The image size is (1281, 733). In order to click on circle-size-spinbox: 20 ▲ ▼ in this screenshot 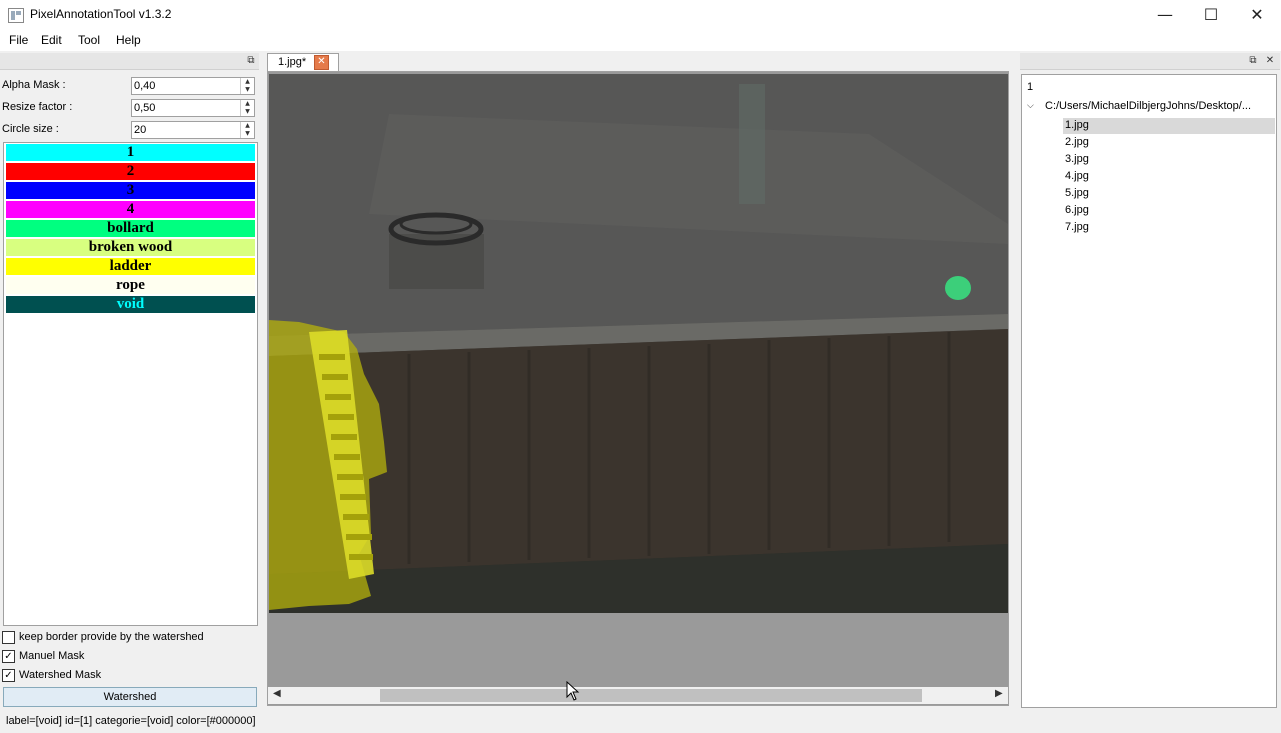, I will do `click(193, 130)`.